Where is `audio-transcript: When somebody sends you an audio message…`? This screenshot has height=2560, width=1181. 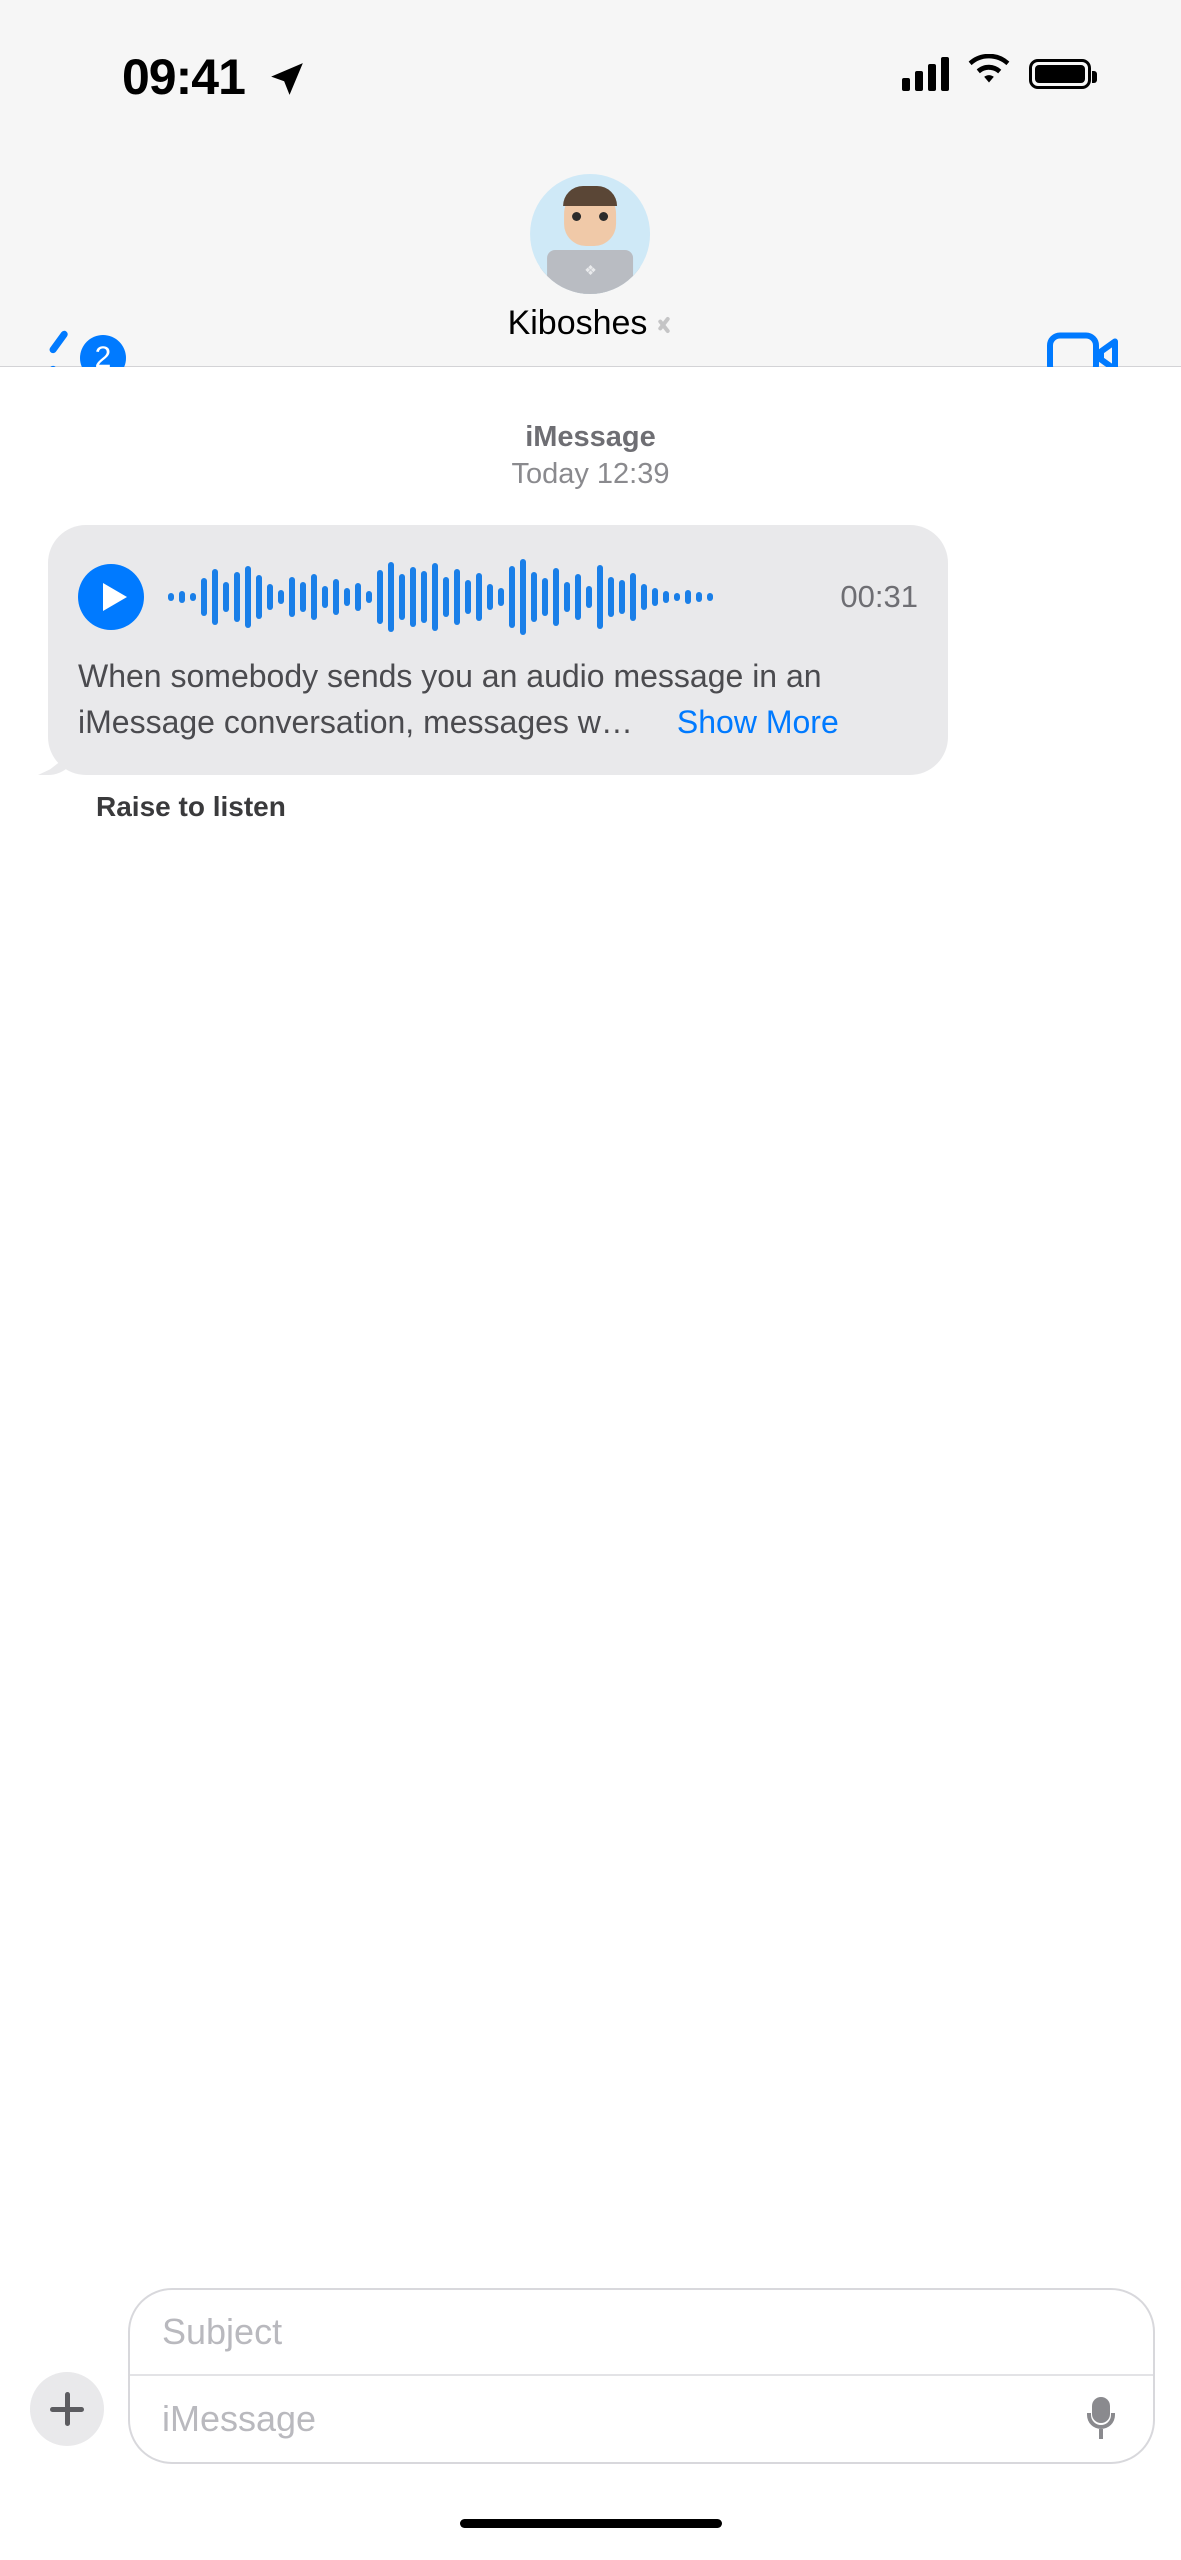
audio-transcript: When somebody sends you an audio message… is located at coordinates (498, 699).